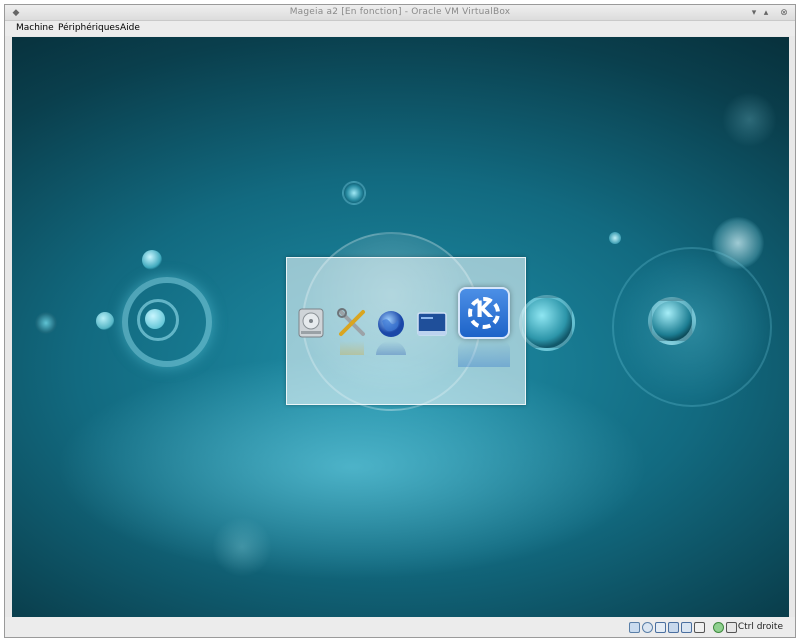  I want to click on network-icon, so click(686, 627).